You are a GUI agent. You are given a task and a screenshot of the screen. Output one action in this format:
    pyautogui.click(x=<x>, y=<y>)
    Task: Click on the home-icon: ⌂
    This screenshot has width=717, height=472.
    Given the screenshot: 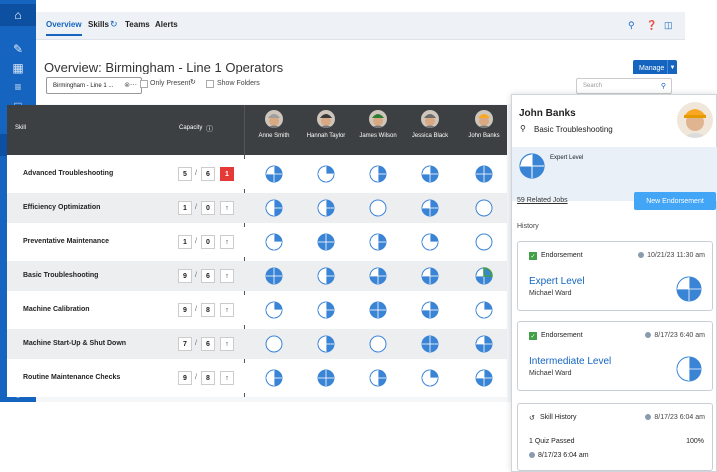 What is the action you would take?
    pyautogui.click(x=18, y=15)
    